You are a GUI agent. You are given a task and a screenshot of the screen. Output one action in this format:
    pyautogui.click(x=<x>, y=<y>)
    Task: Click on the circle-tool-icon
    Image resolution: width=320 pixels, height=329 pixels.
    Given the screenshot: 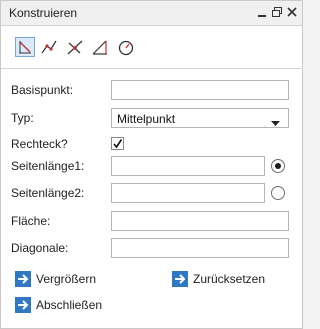 What is the action you would take?
    pyautogui.click(x=126, y=47)
    